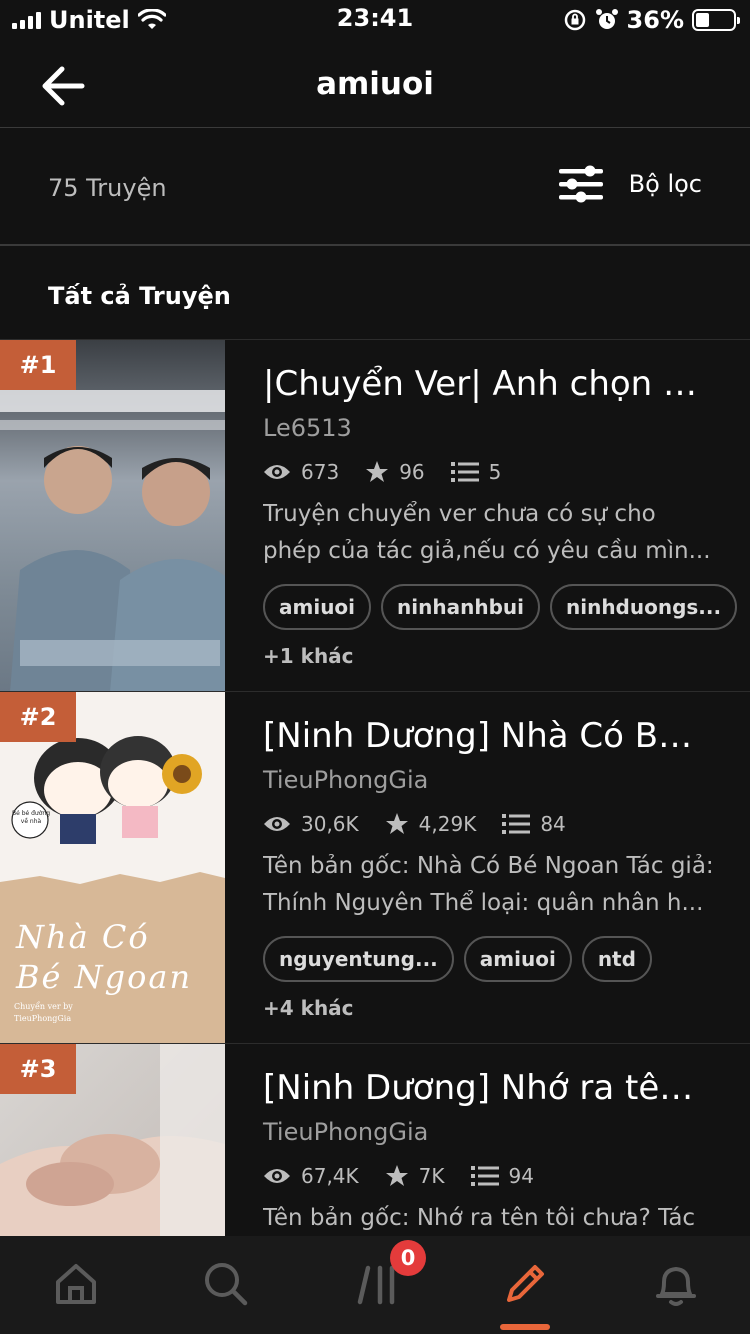 The width and height of the screenshot is (750, 1334). Describe the element at coordinates (38, 717) in the screenshot. I see `rank-badge: #2` at that location.